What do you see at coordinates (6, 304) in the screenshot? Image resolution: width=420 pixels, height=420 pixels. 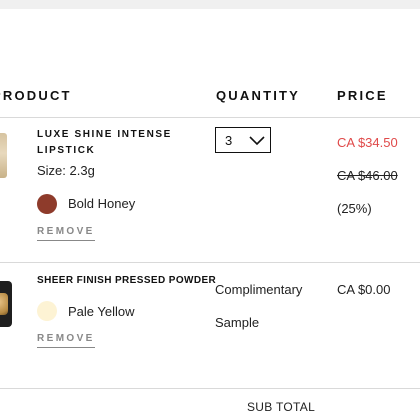 I see `product-image-powder` at bounding box center [6, 304].